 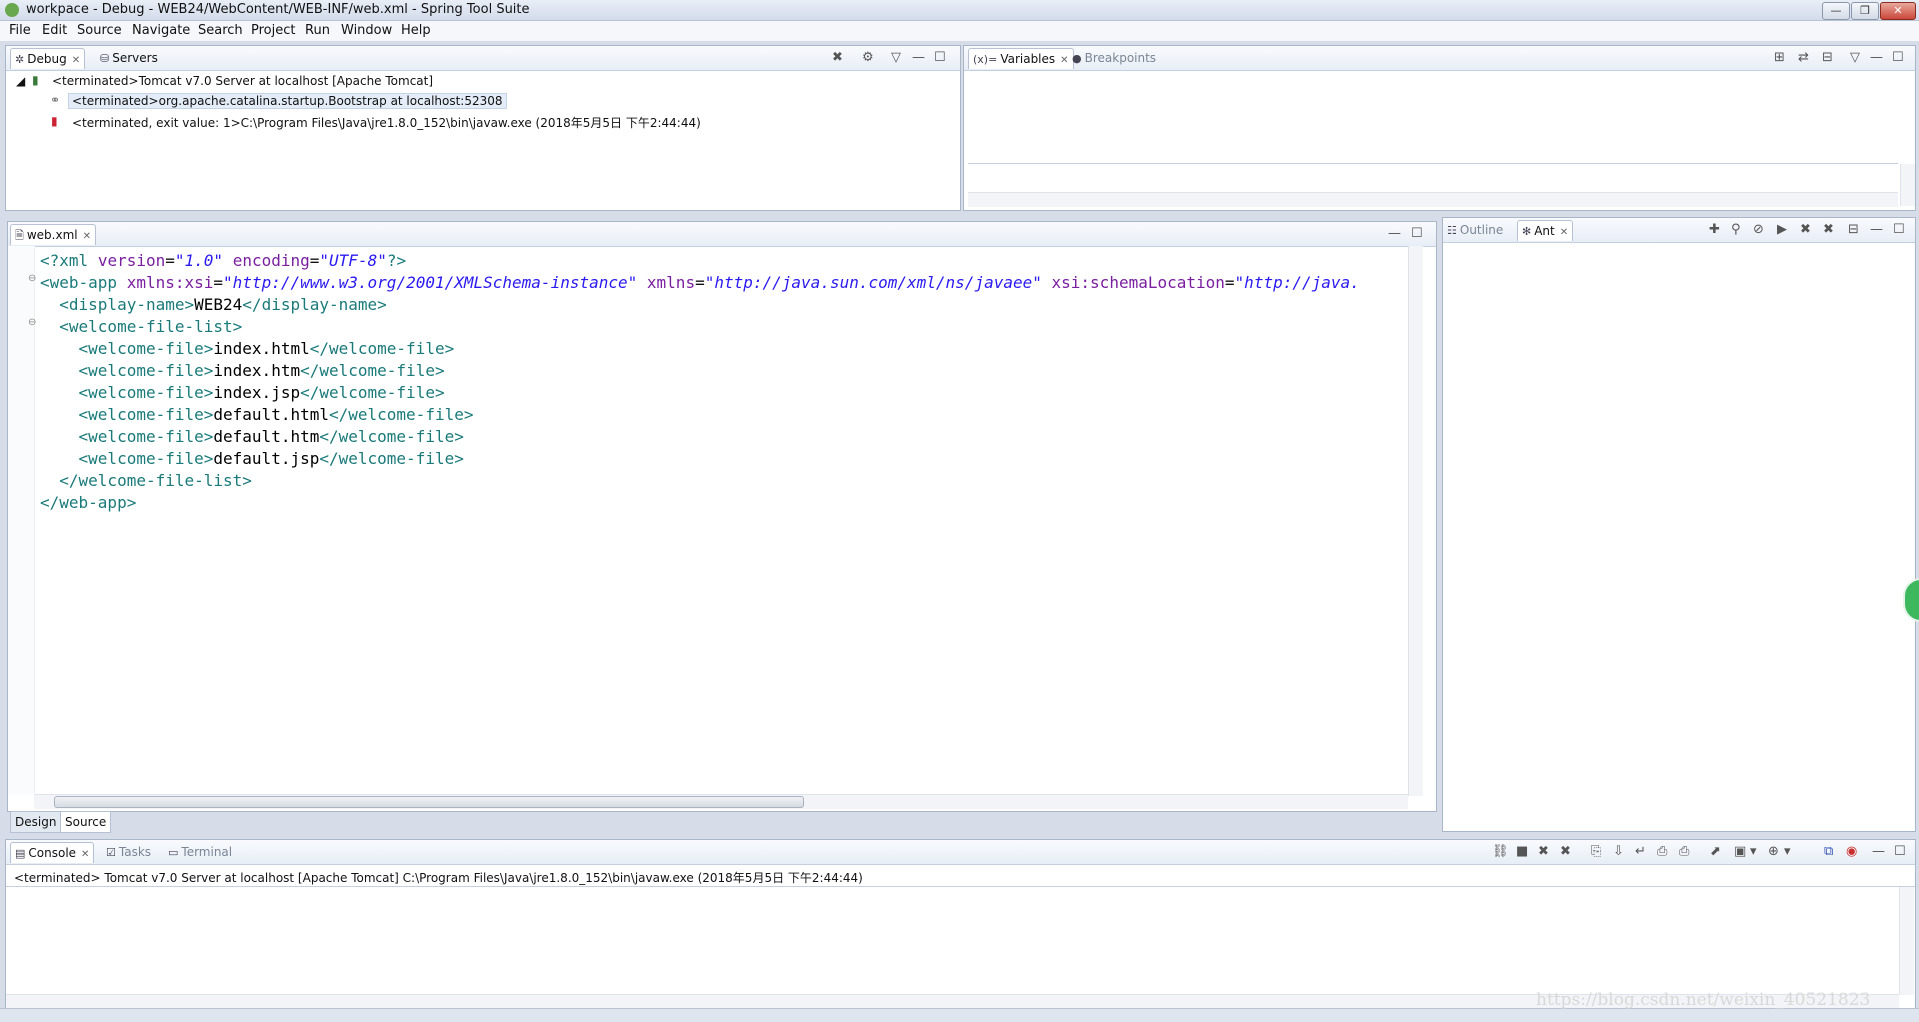 What do you see at coordinates (173, 852) in the screenshot?
I see `terminal-icon: ▭` at bounding box center [173, 852].